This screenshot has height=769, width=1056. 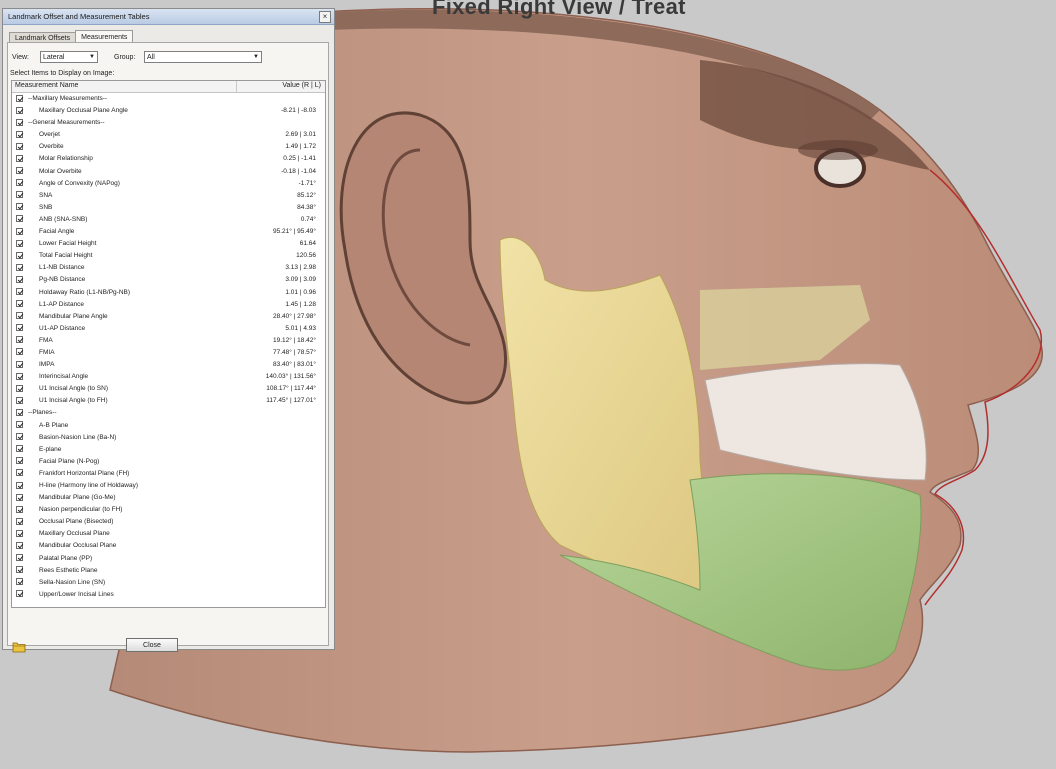 What do you see at coordinates (50, 449) in the screenshot?
I see `row-name: E-plane` at bounding box center [50, 449].